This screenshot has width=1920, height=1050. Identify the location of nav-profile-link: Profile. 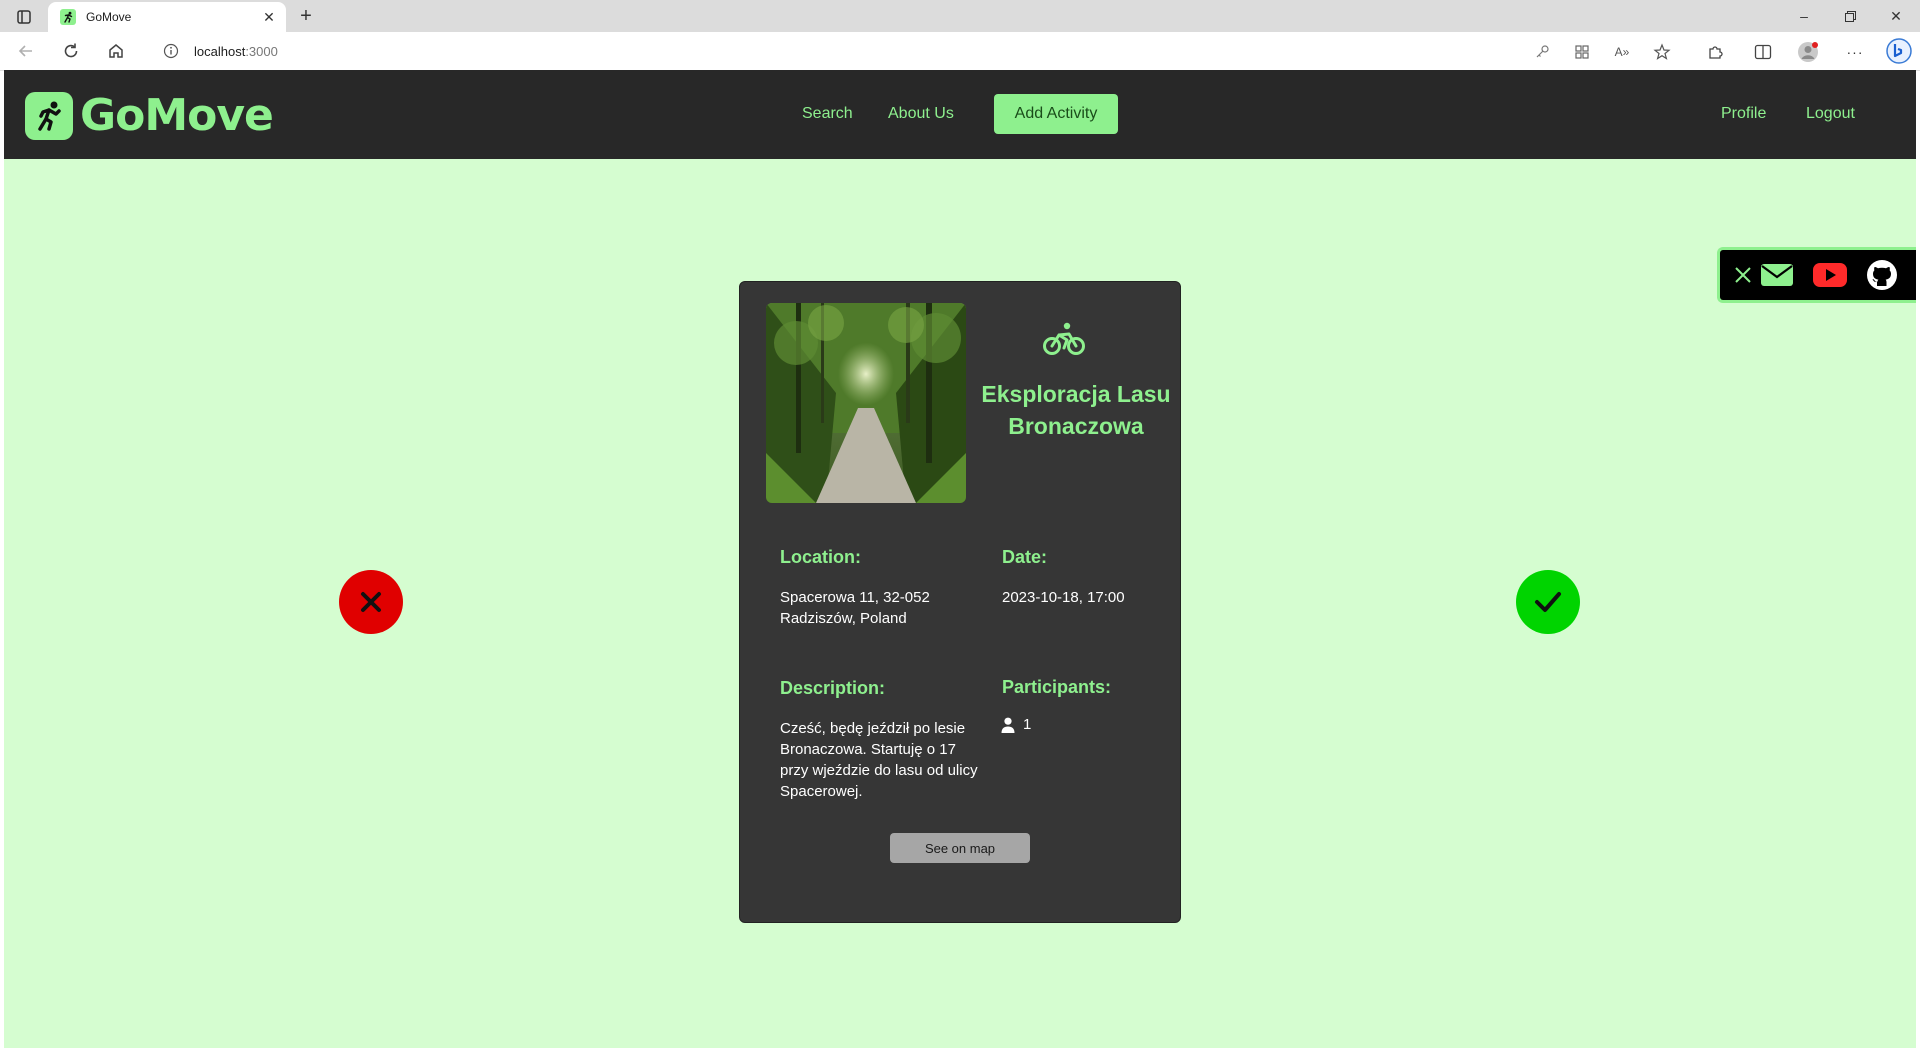
(1743, 114).